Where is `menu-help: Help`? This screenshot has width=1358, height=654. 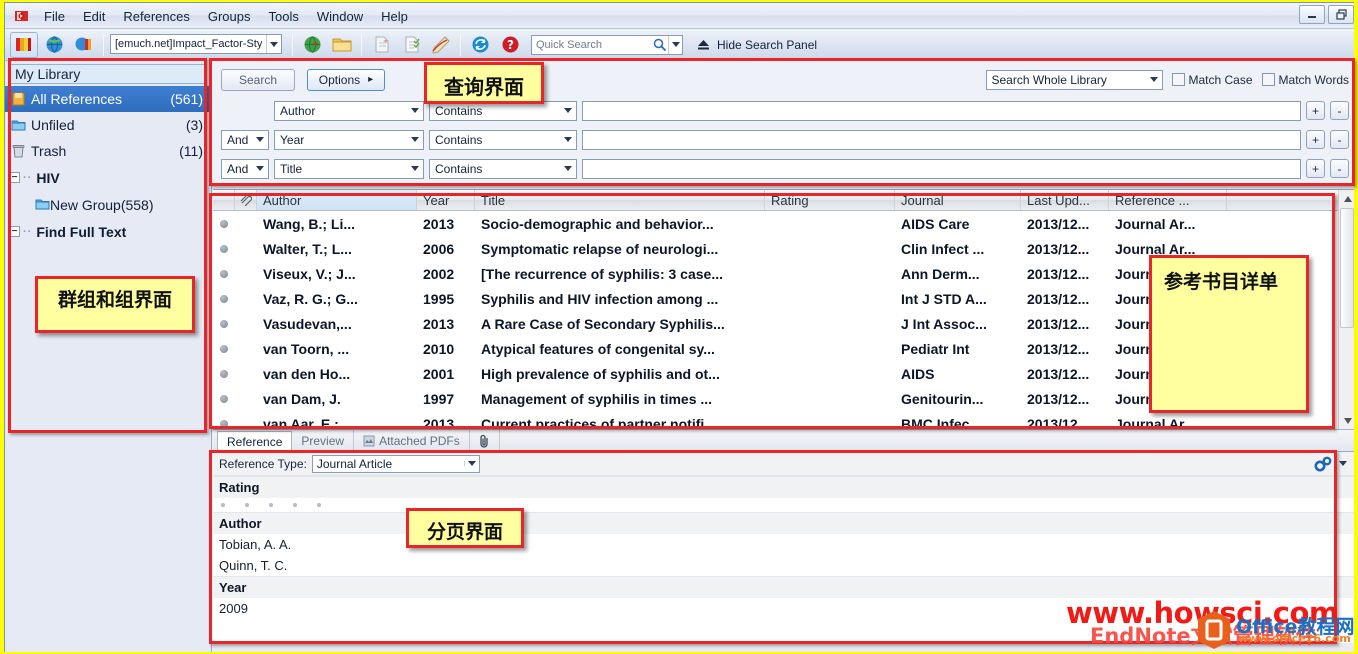
menu-help: Help is located at coordinates (394, 16).